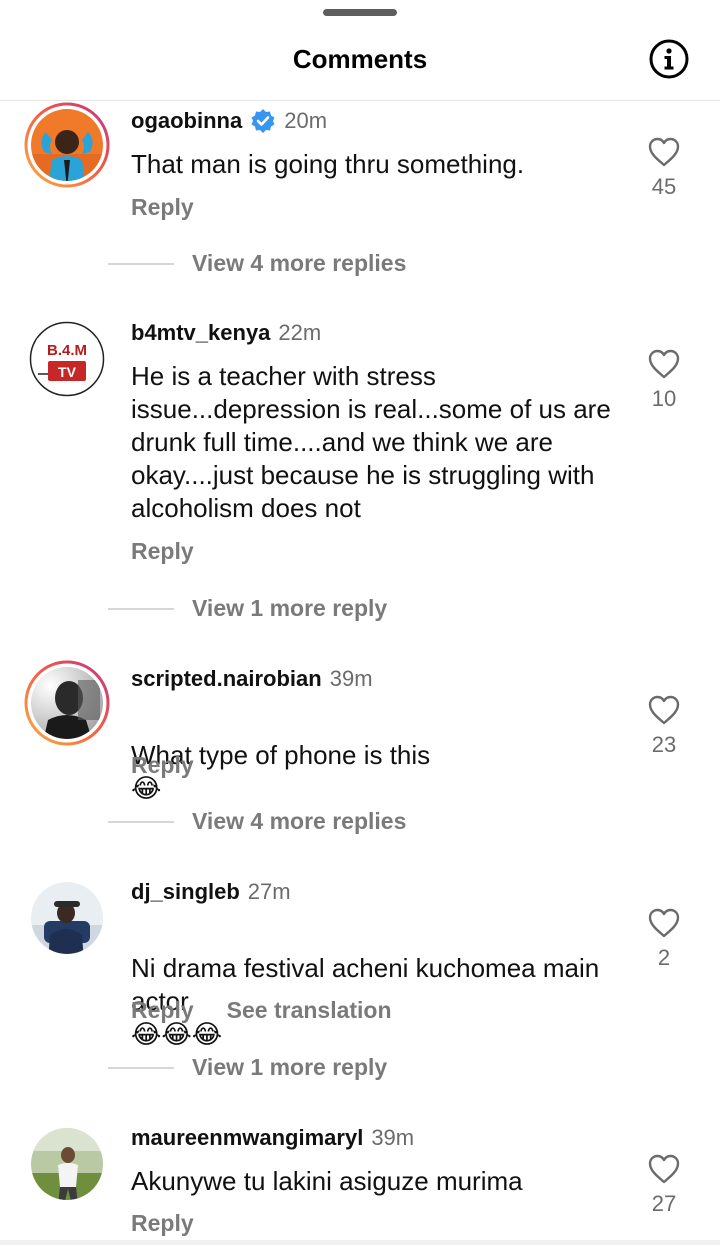 This screenshot has height=1245, width=720. I want to click on like-count: 45, so click(664, 186).